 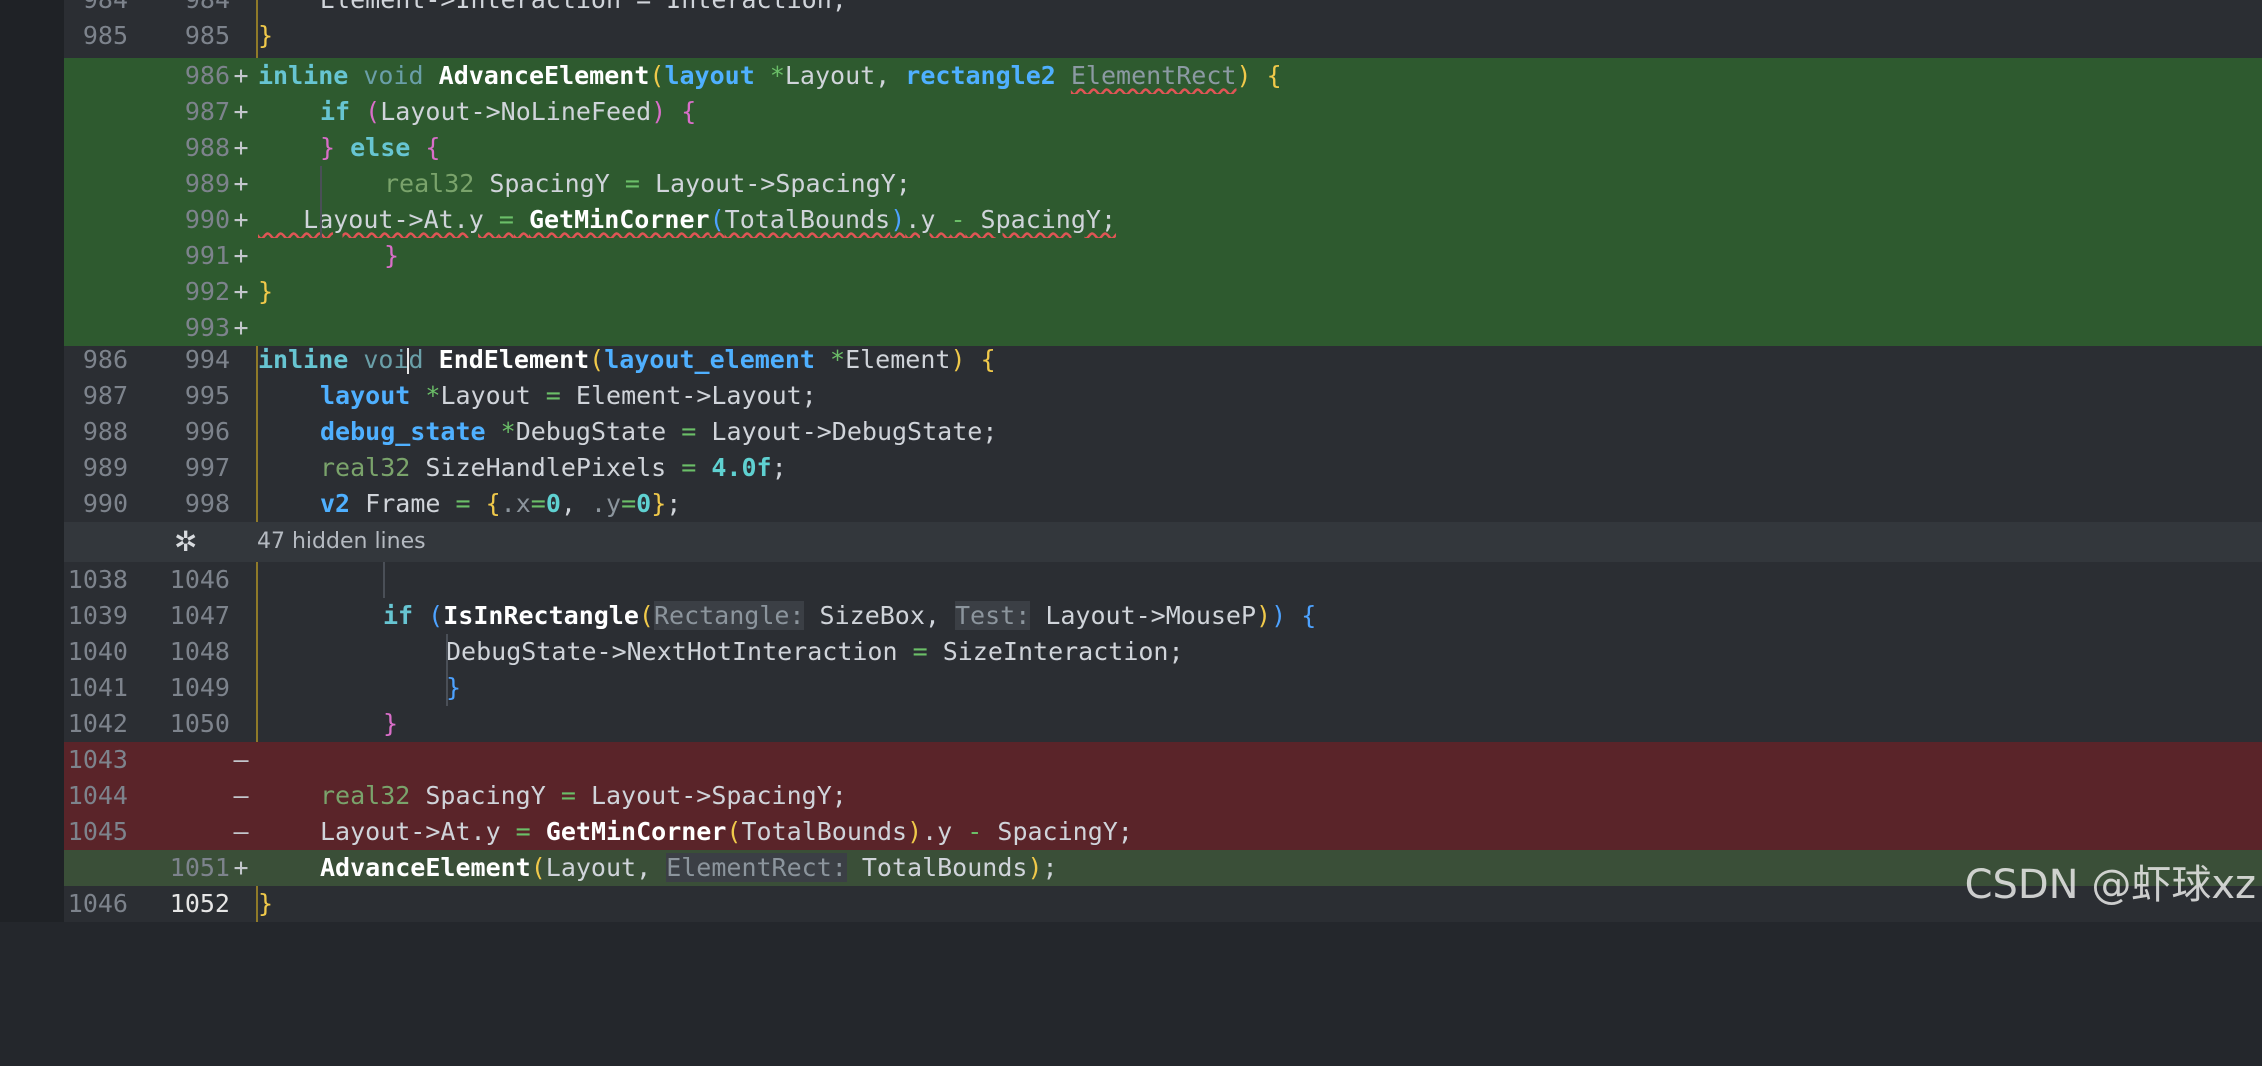 What do you see at coordinates (97, 903) in the screenshot?
I see `old-line-number: 1046` at bounding box center [97, 903].